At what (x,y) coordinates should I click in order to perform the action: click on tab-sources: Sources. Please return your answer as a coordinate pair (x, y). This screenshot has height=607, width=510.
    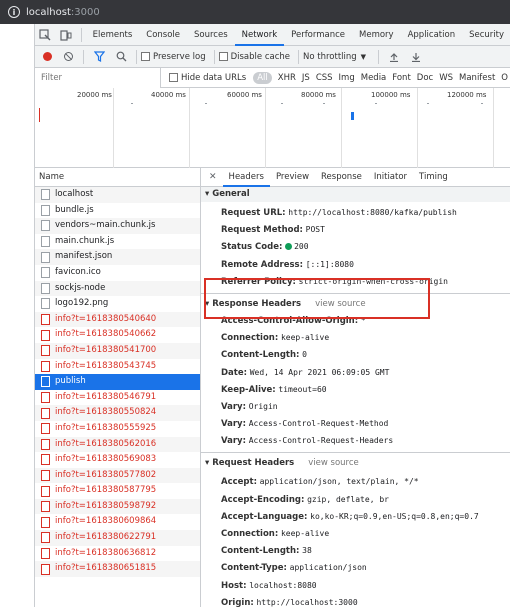
    Looking at the image, I should click on (211, 35).